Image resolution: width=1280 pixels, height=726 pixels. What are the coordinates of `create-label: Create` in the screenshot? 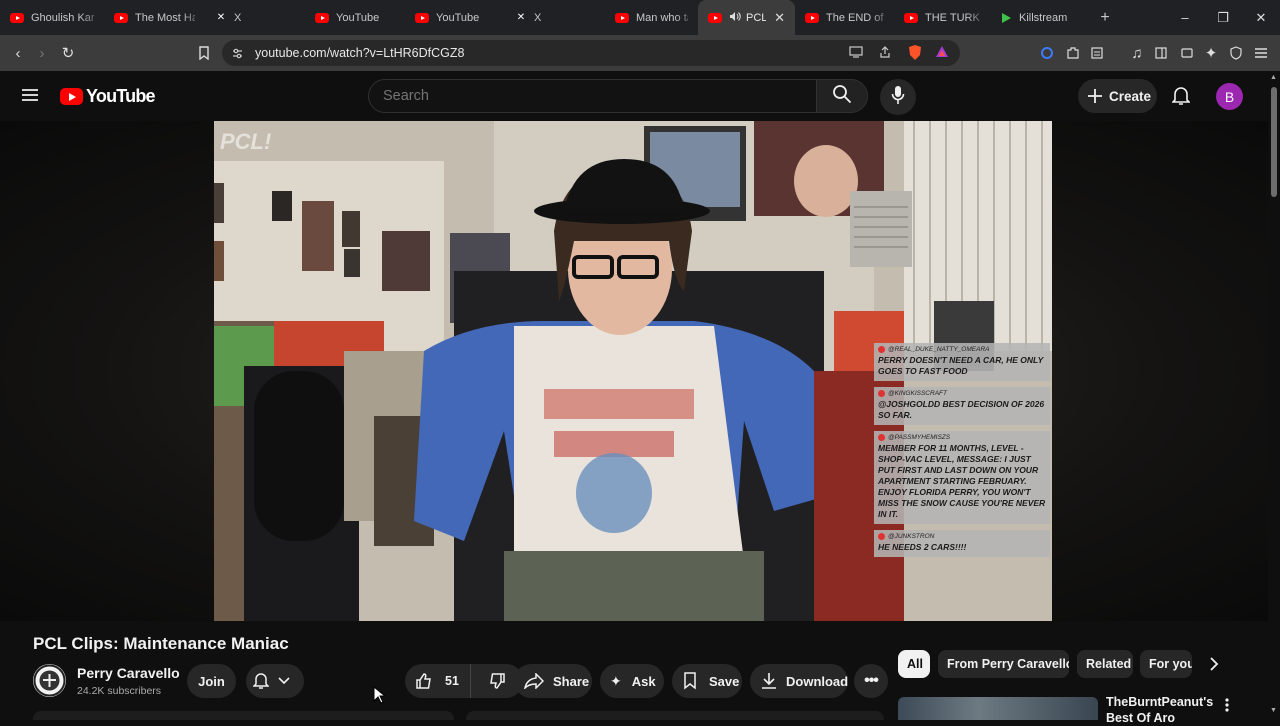 It's located at (1130, 96).